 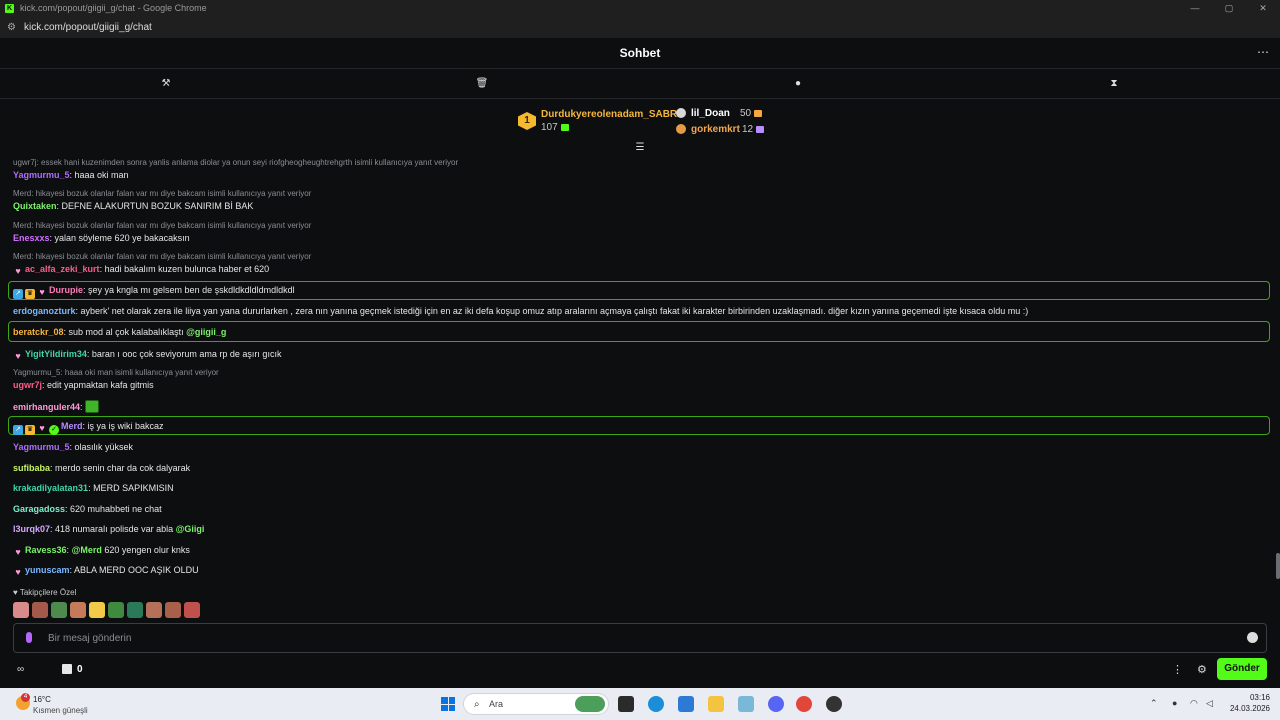 I want to click on leaderboard-second-name: lil_Doan, so click(x=710, y=113).